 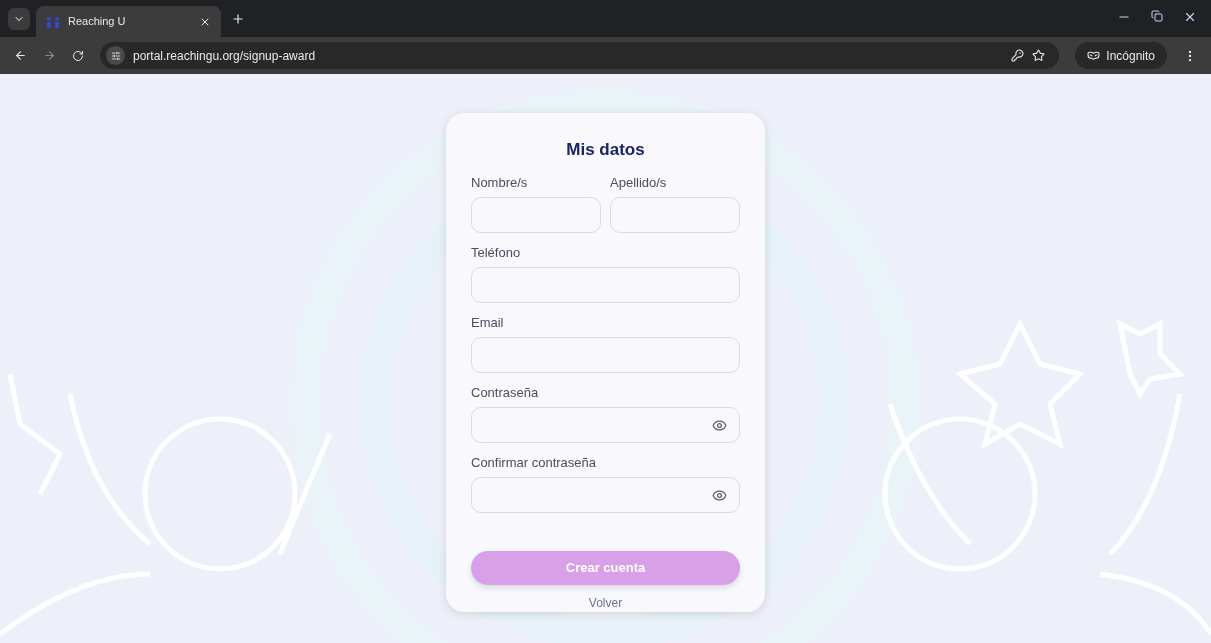 What do you see at coordinates (1018, 55) in the screenshot?
I see `key-icon` at bounding box center [1018, 55].